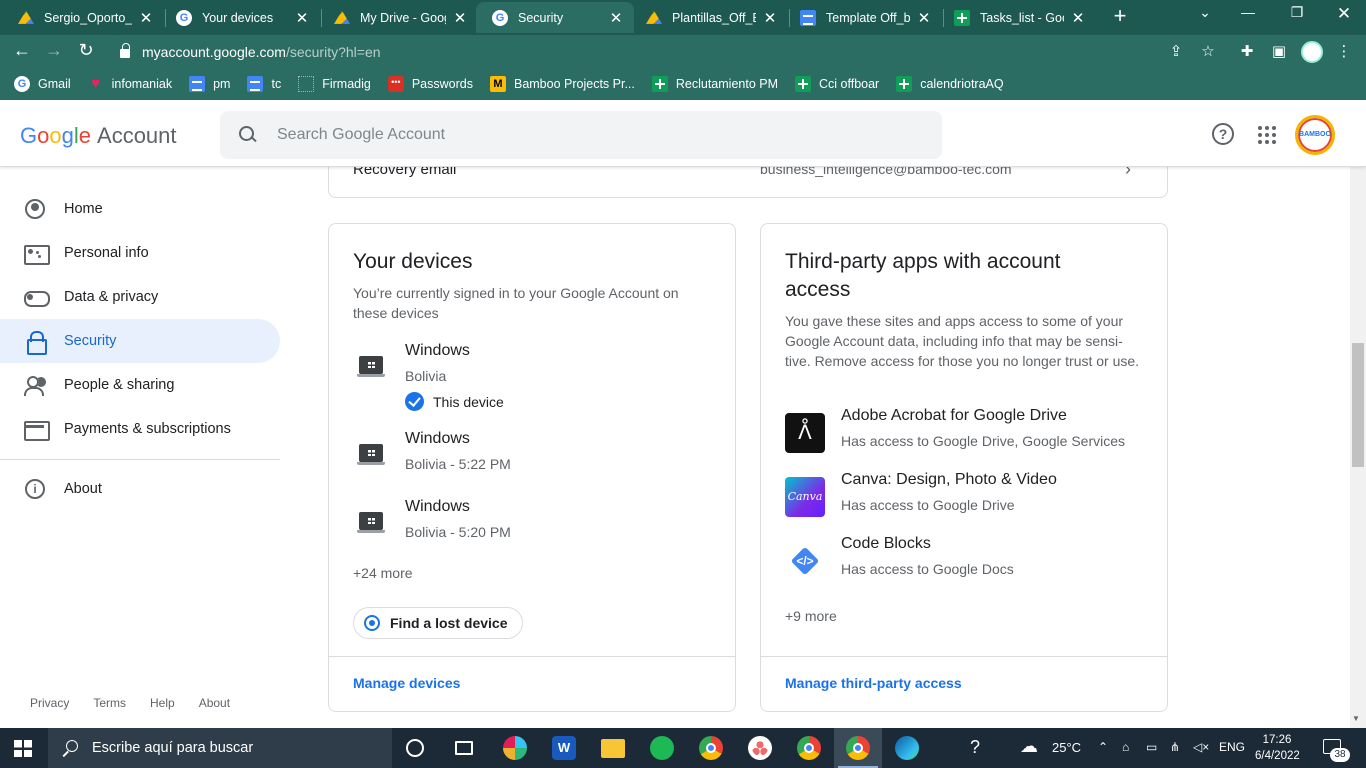 The width and height of the screenshot is (1366, 768). What do you see at coordinates (1223, 134) in the screenshot?
I see `help-icon: ?` at bounding box center [1223, 134].